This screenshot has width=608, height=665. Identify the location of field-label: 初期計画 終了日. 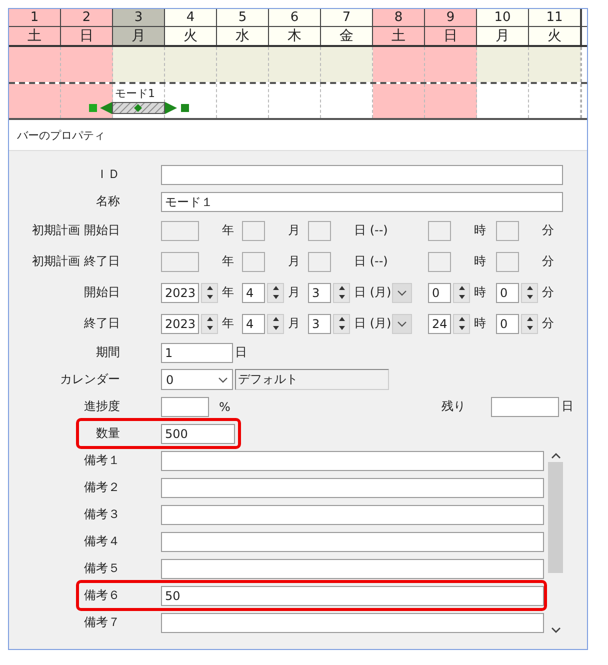
(75, 261).